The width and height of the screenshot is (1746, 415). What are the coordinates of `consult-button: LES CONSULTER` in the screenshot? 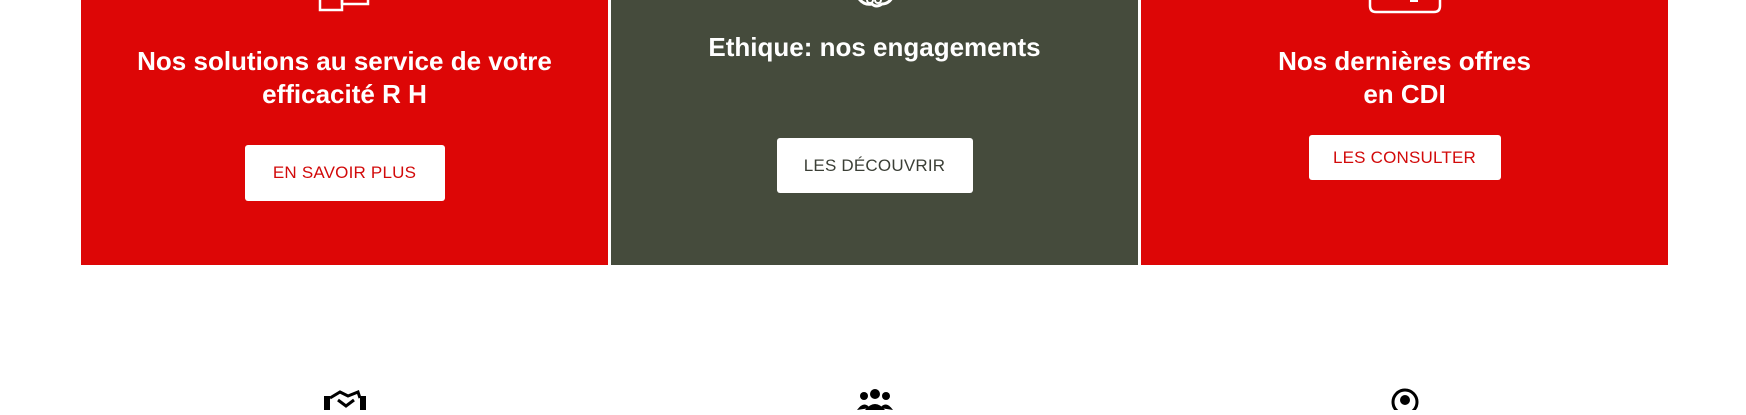 It's located at (1404, 157).